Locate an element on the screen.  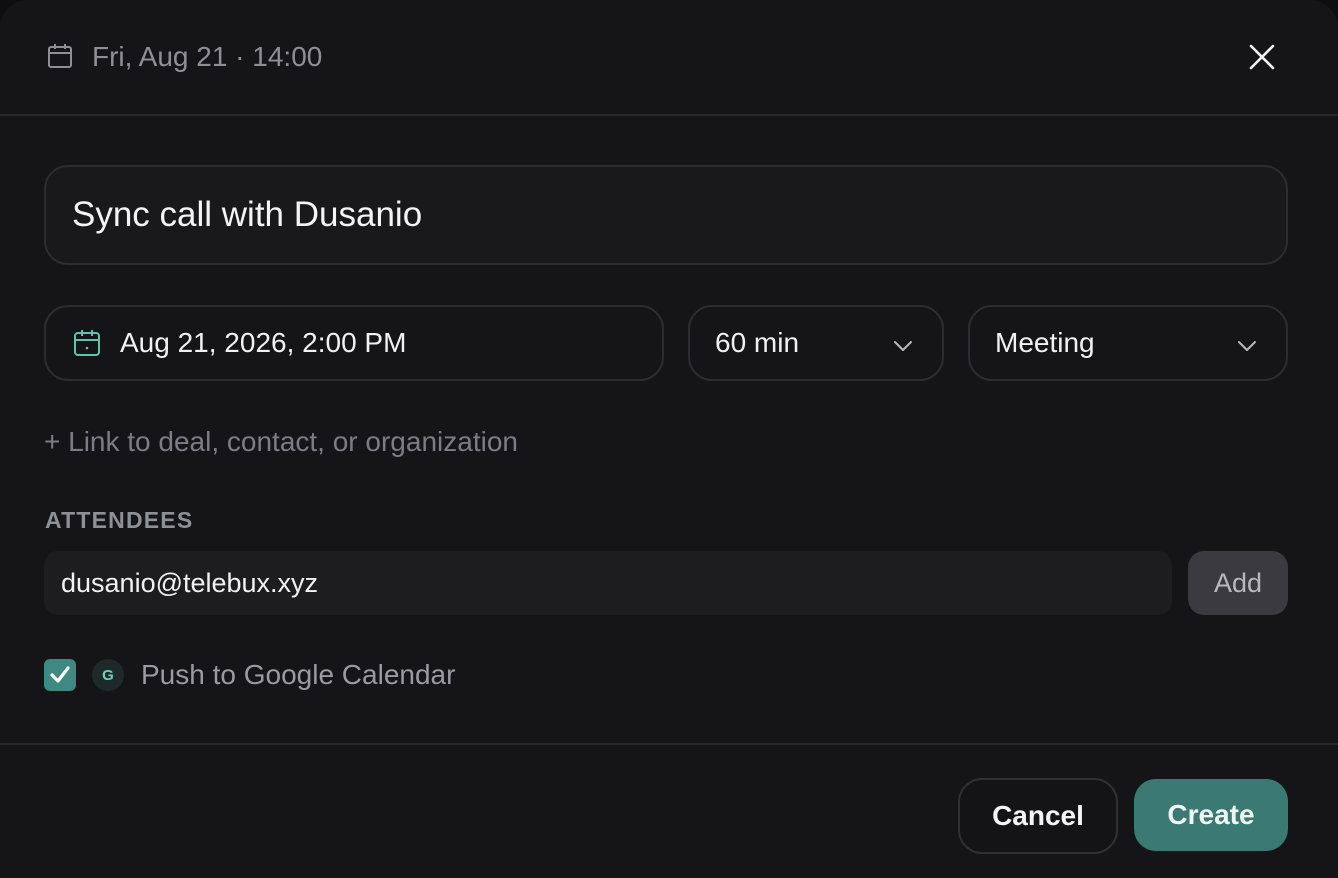
footer-divider is located at coordinates (669, 744).